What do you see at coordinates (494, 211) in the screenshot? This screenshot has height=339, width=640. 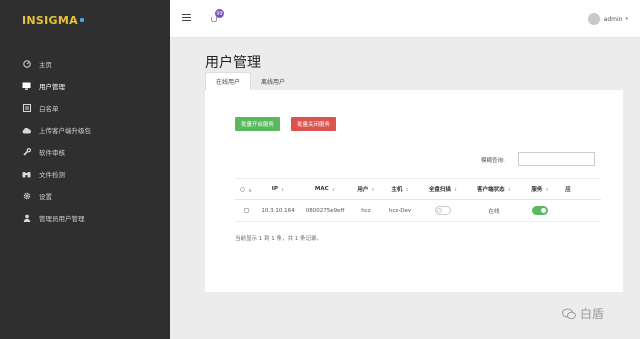 I see `cell-status: 在线` at bounding box center [494, 211].